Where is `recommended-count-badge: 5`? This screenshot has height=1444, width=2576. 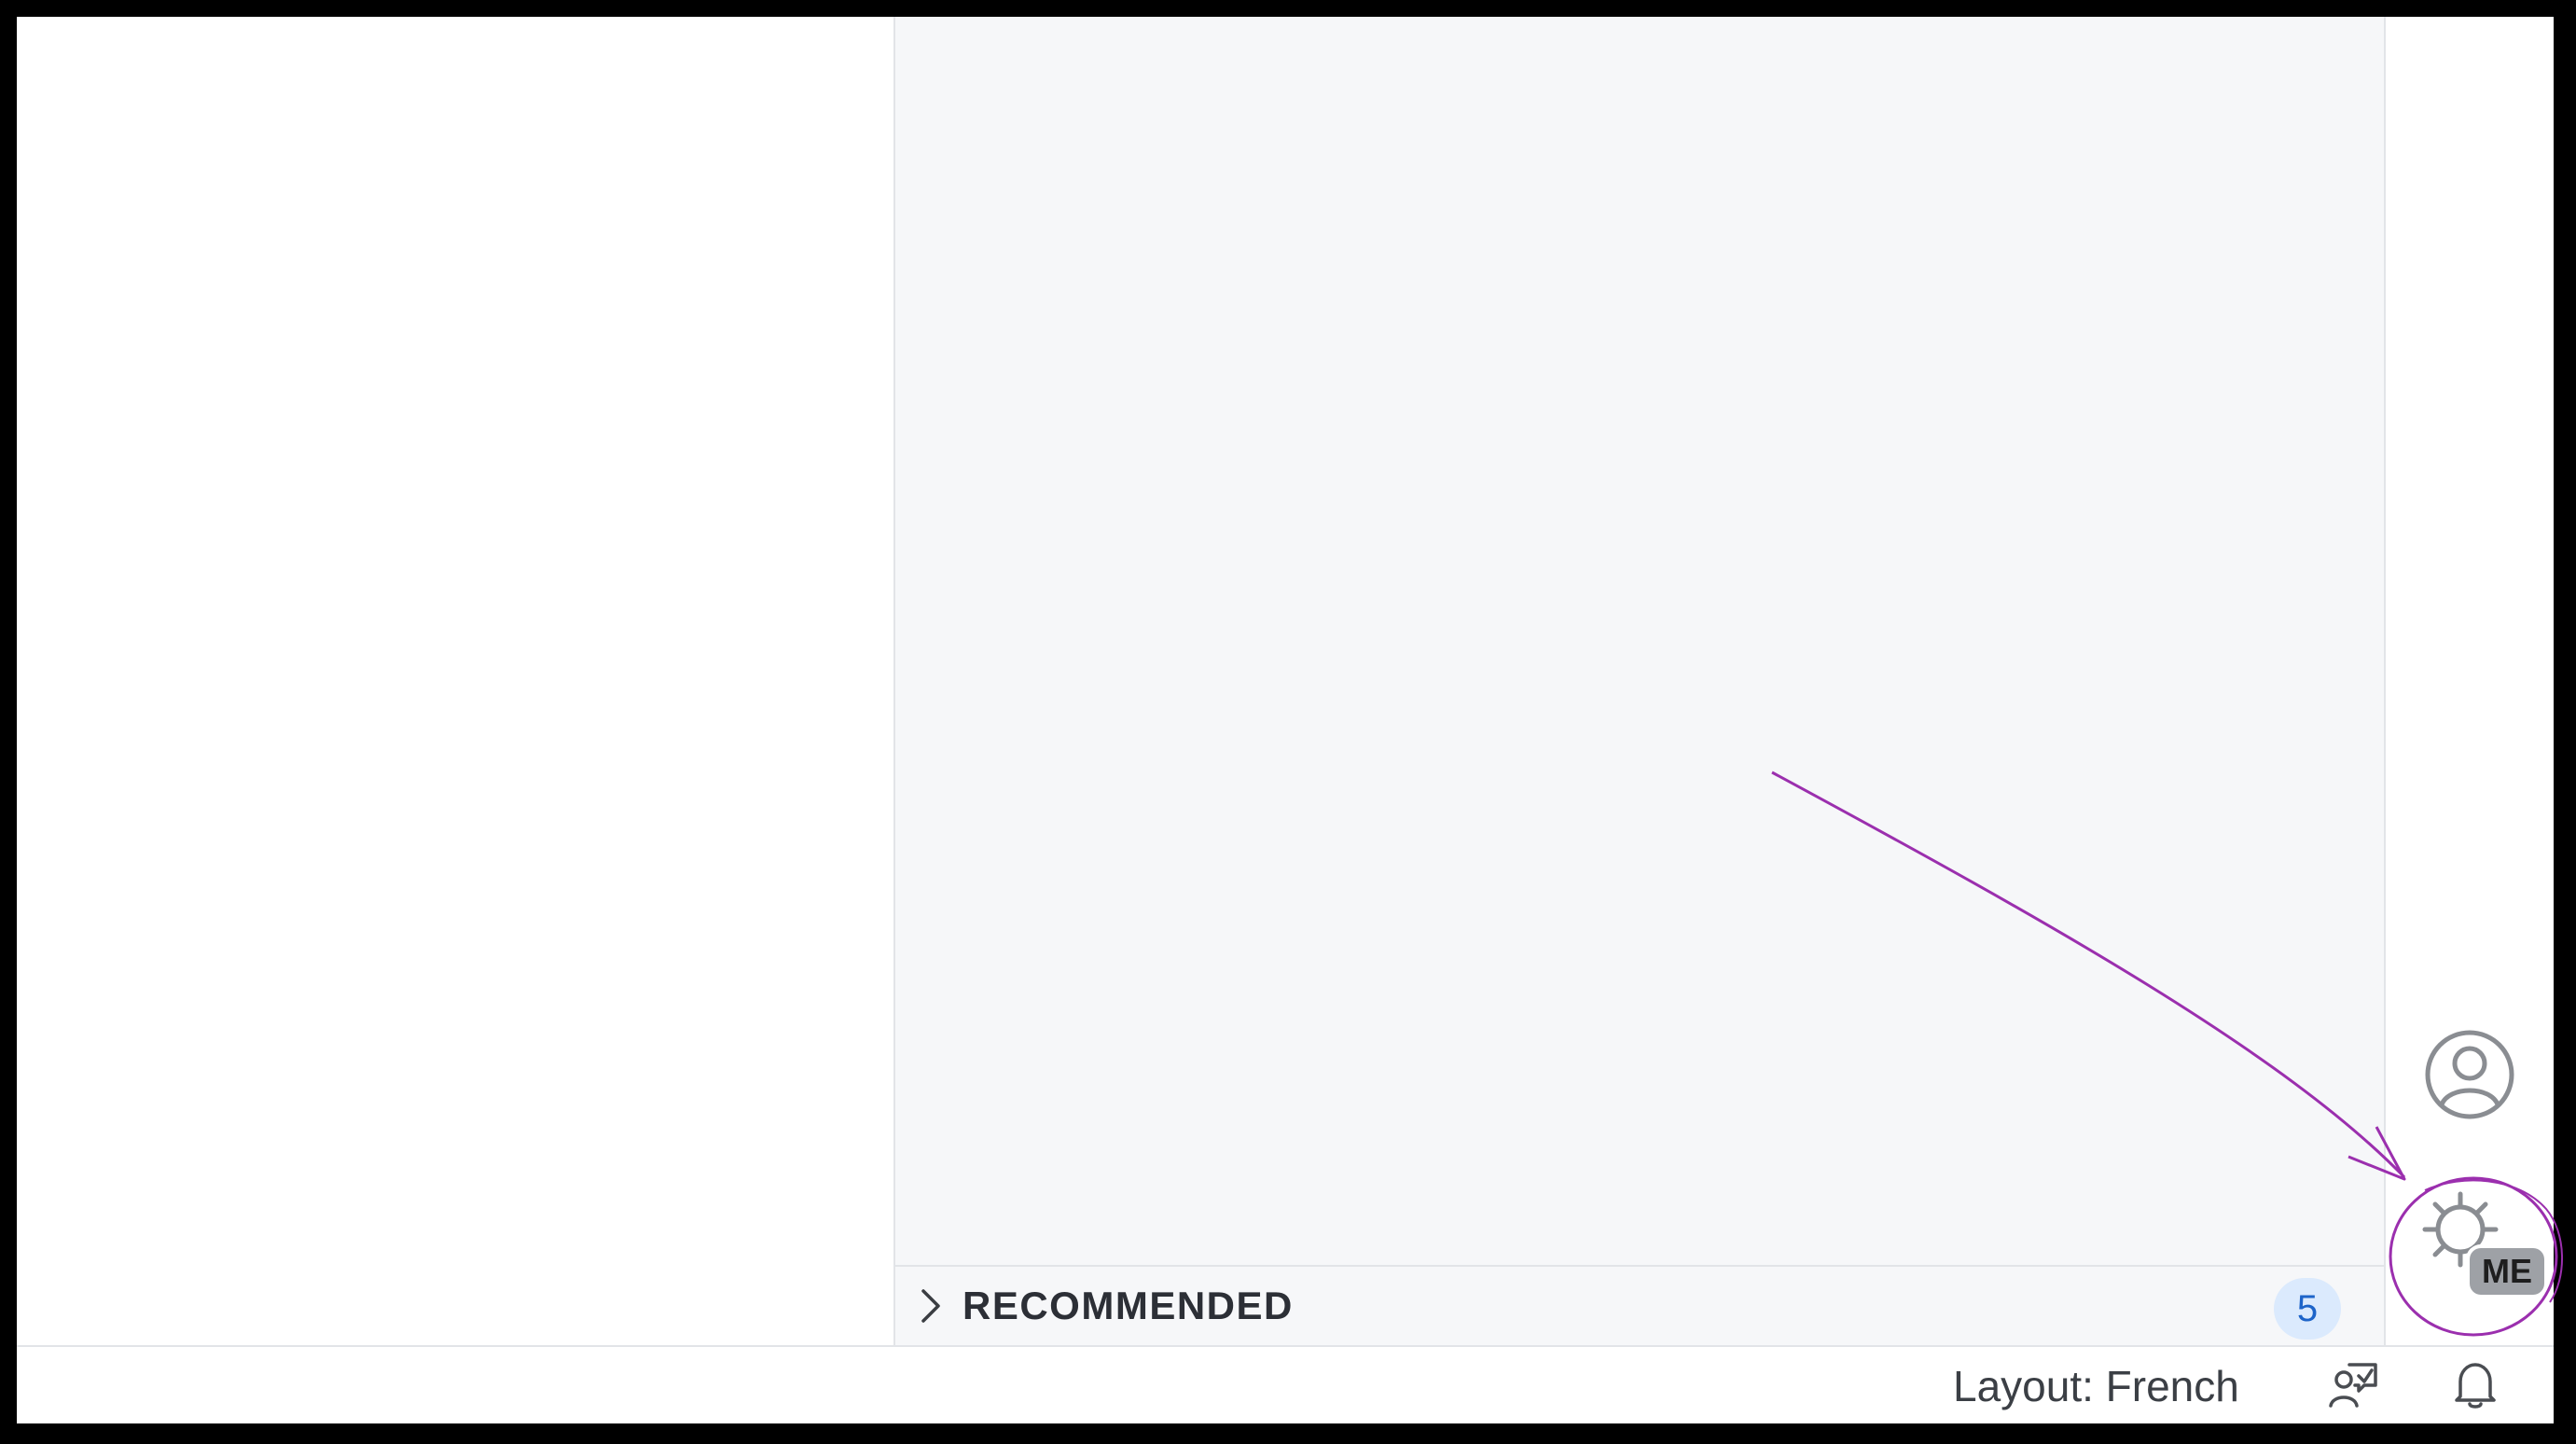
recommended-count-badge: 5 is located at coordinates (2307, 1309).